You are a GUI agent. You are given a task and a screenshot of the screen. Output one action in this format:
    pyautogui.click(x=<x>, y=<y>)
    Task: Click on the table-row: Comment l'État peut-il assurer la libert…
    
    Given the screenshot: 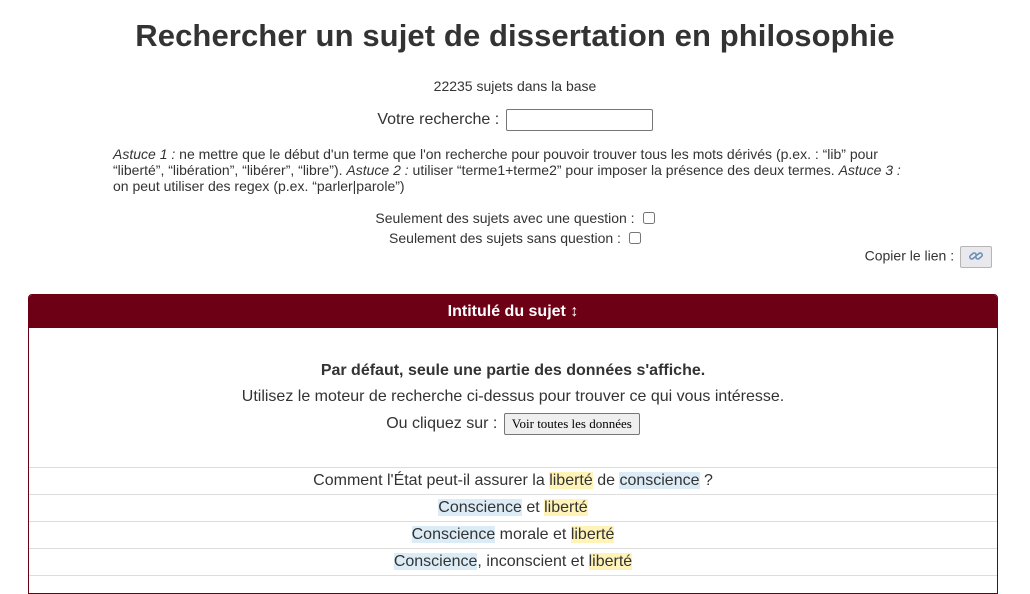 What is the action you would take?
    pyautogui.click(x=513, y=481)
    